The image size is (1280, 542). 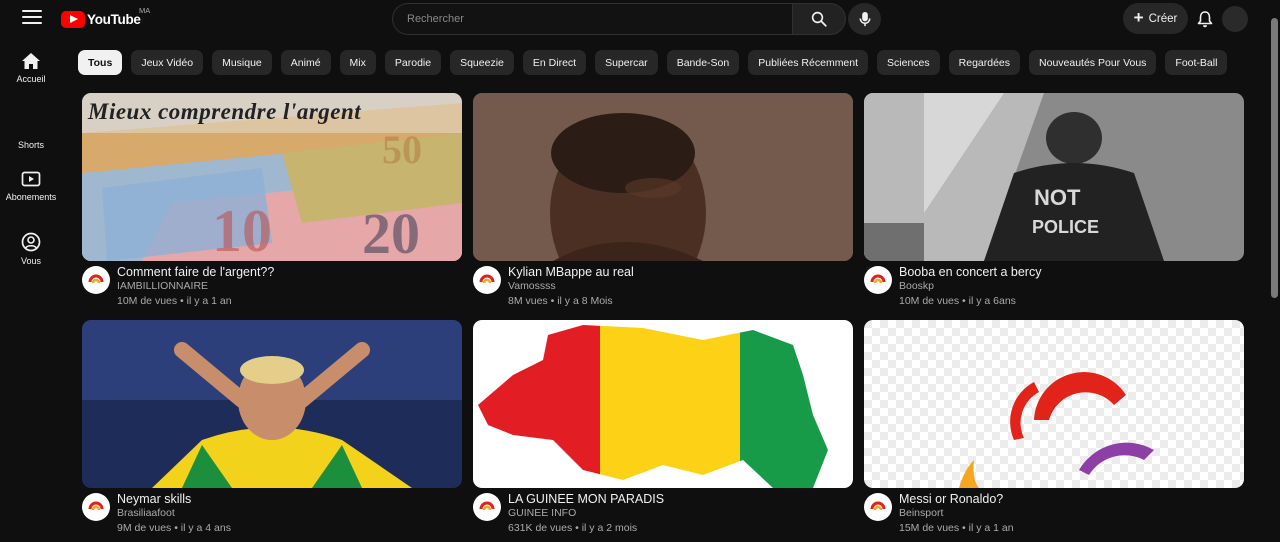 I want to click on concert-thumbnail-image: NOT POLICE, so click(x=1054, y=177).